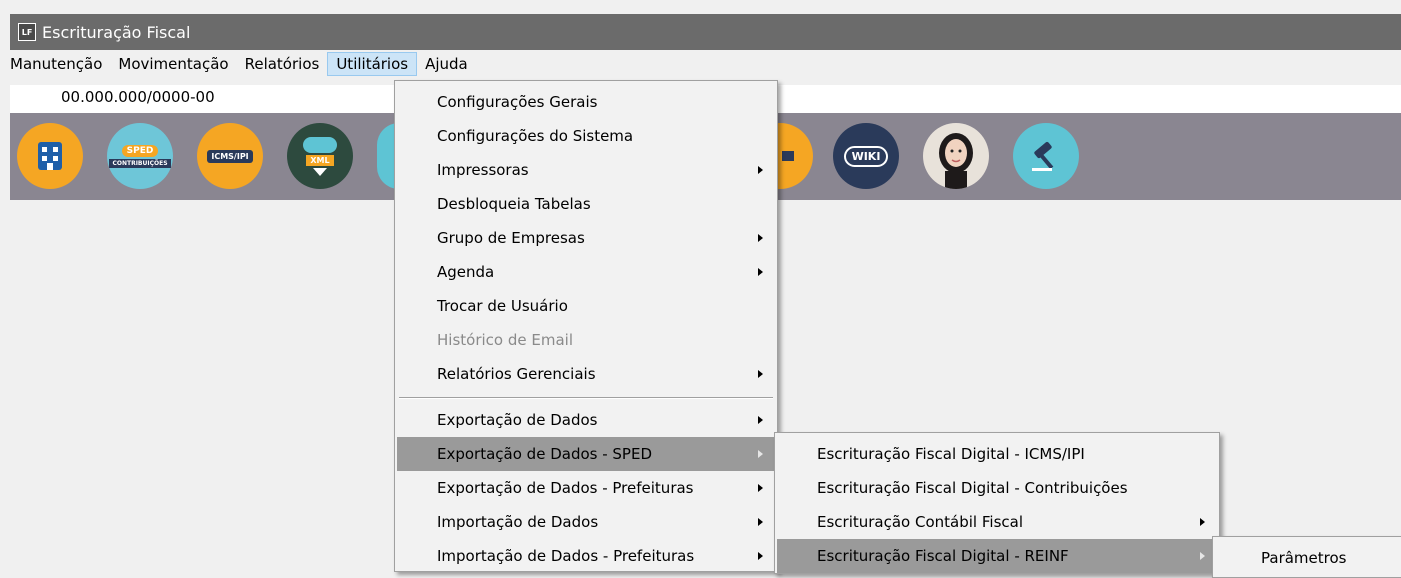 The height and width of the screenshot is (578, 1401). I want to click on menu-item-configuracoes-gerais: Configurações Gerais, so click(586, 102).